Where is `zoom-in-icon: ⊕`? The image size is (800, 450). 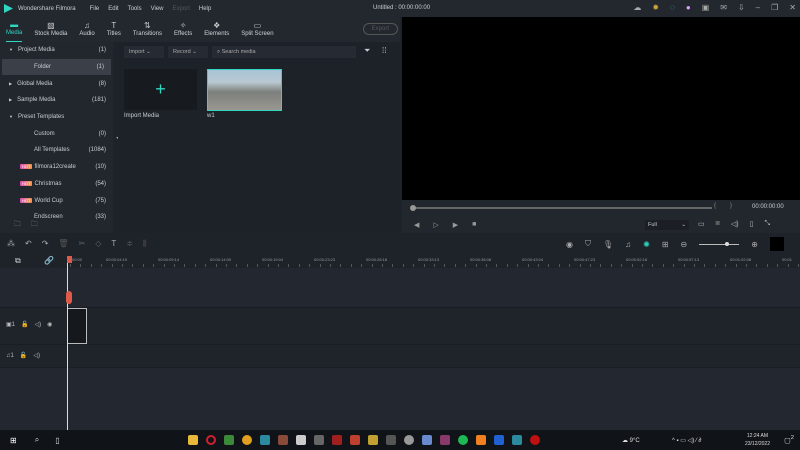 zoom-in-icon: ⊕ is located at coordinates (754, 244).